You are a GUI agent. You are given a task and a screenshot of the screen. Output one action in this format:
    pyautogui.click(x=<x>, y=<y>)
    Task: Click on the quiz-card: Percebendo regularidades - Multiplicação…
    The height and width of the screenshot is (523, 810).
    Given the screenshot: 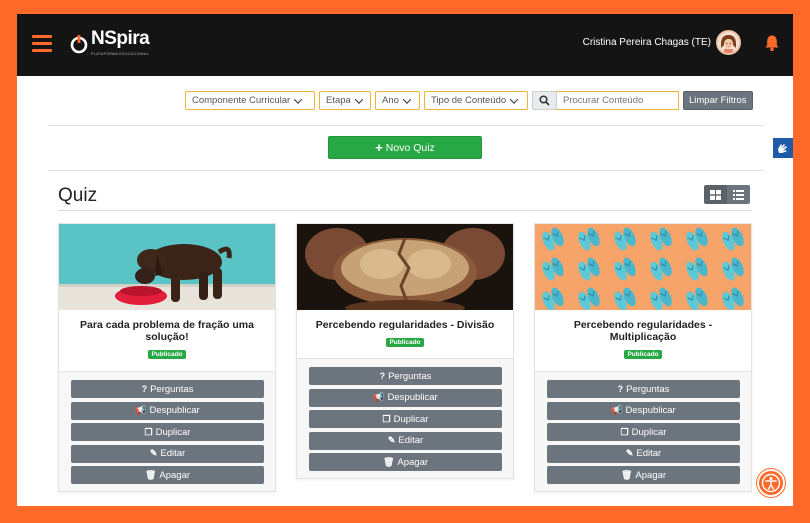 What is the action you would take?
    pyautogui.click(x=643, y=357)
    